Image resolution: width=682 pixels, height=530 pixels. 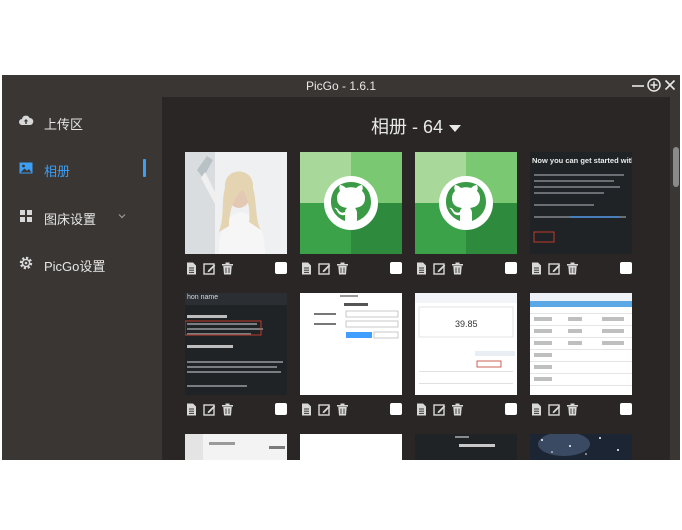 What do you see at coordinates (582, 160) in the screenshot?
I see `thumb-text: Now you can get started with the` at bounding box center [582, 160].